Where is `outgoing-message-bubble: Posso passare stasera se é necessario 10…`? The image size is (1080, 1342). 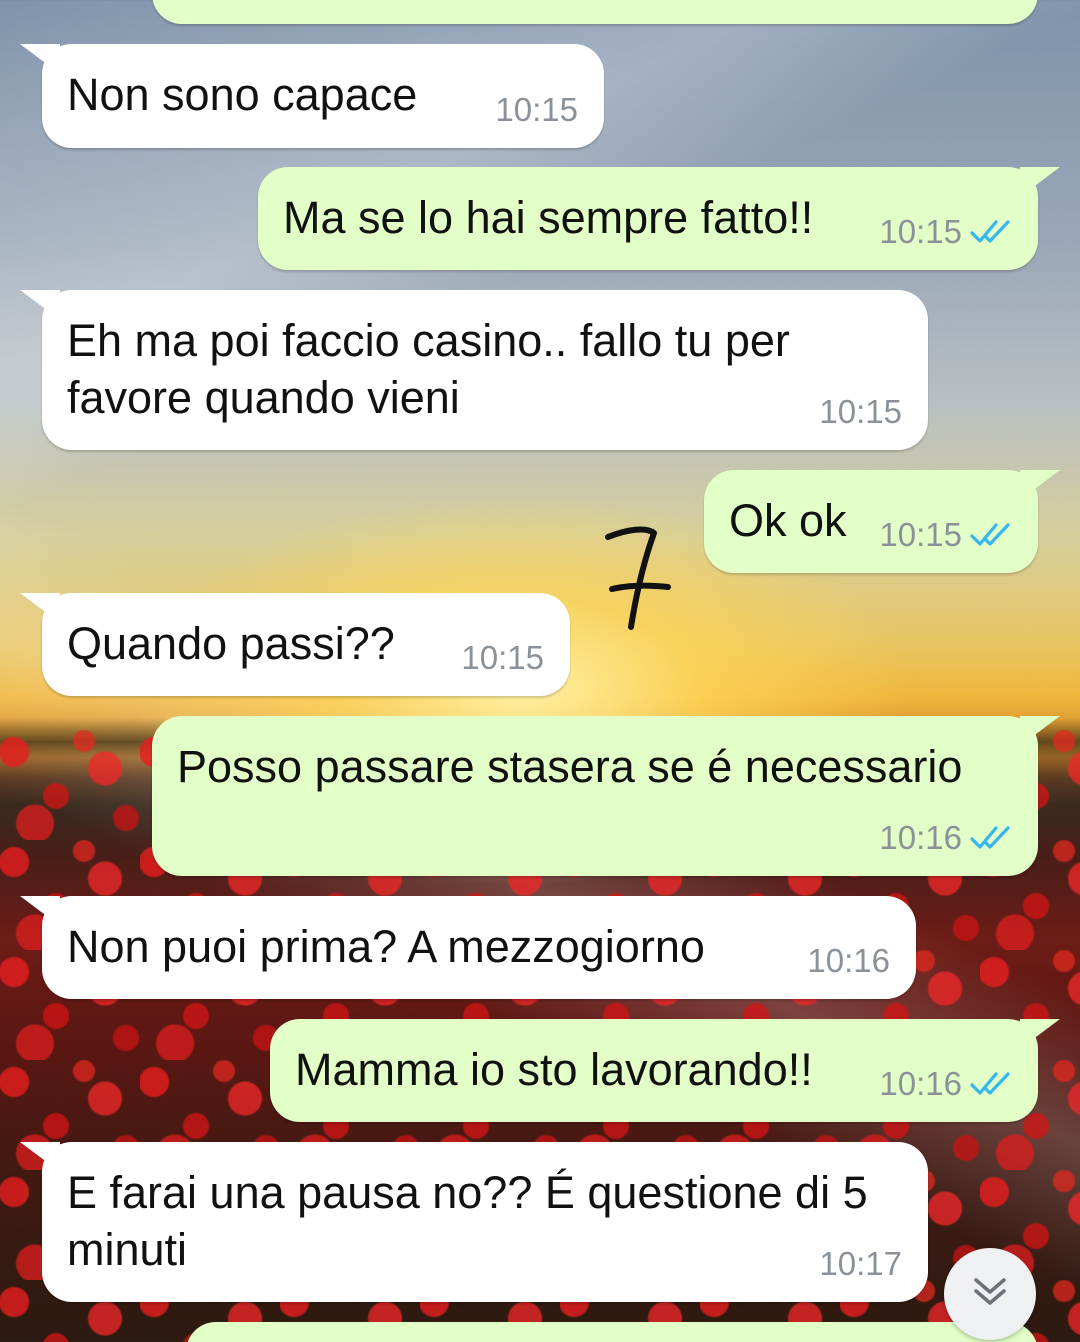 outgoing-message-bubble: Posso passare stasera se é necessario 10… is located at coordinates (606, 796).